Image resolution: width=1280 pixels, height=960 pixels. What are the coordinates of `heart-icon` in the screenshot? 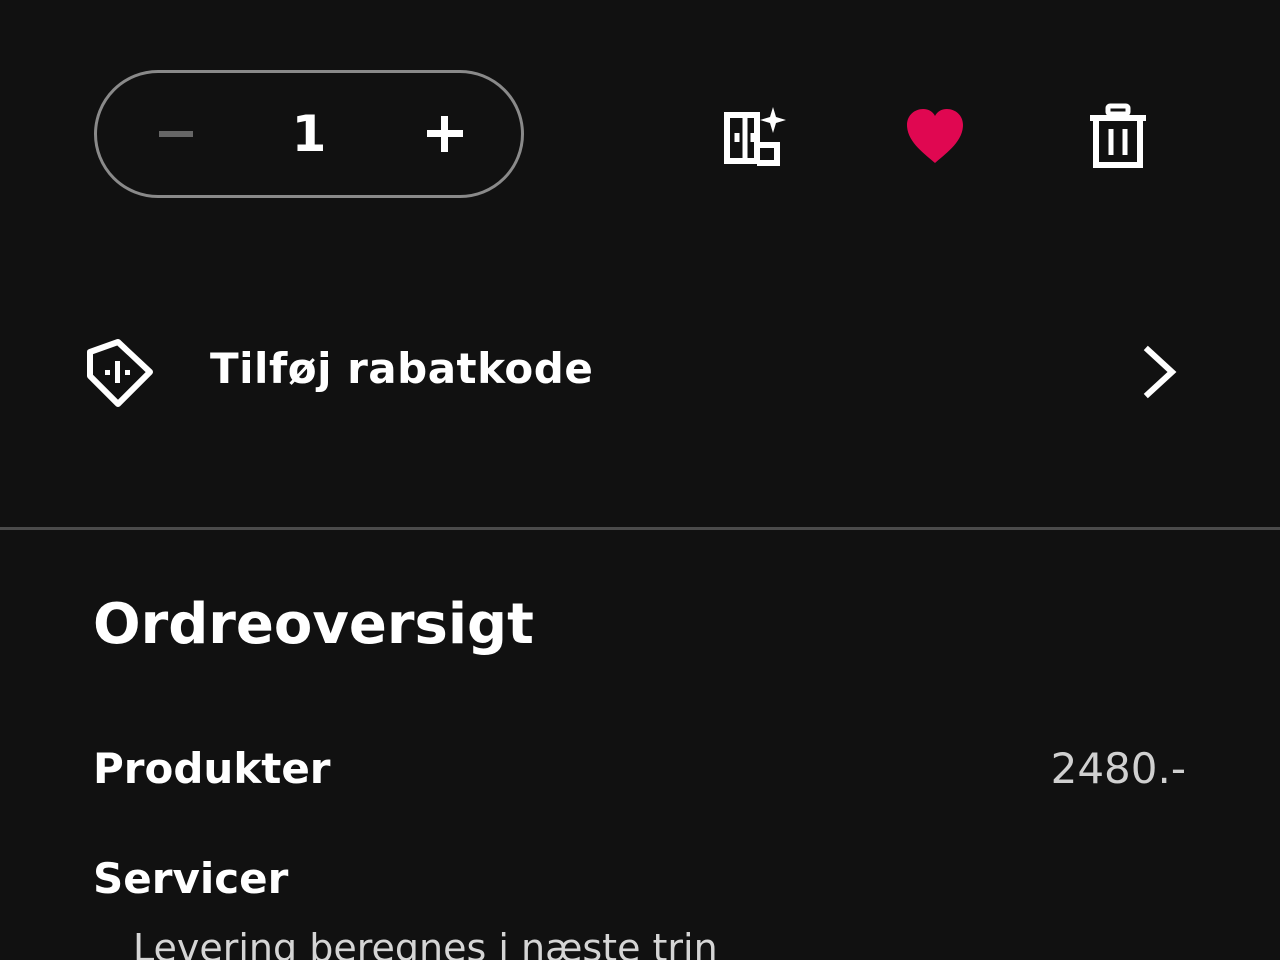 It's located at (935, 136).